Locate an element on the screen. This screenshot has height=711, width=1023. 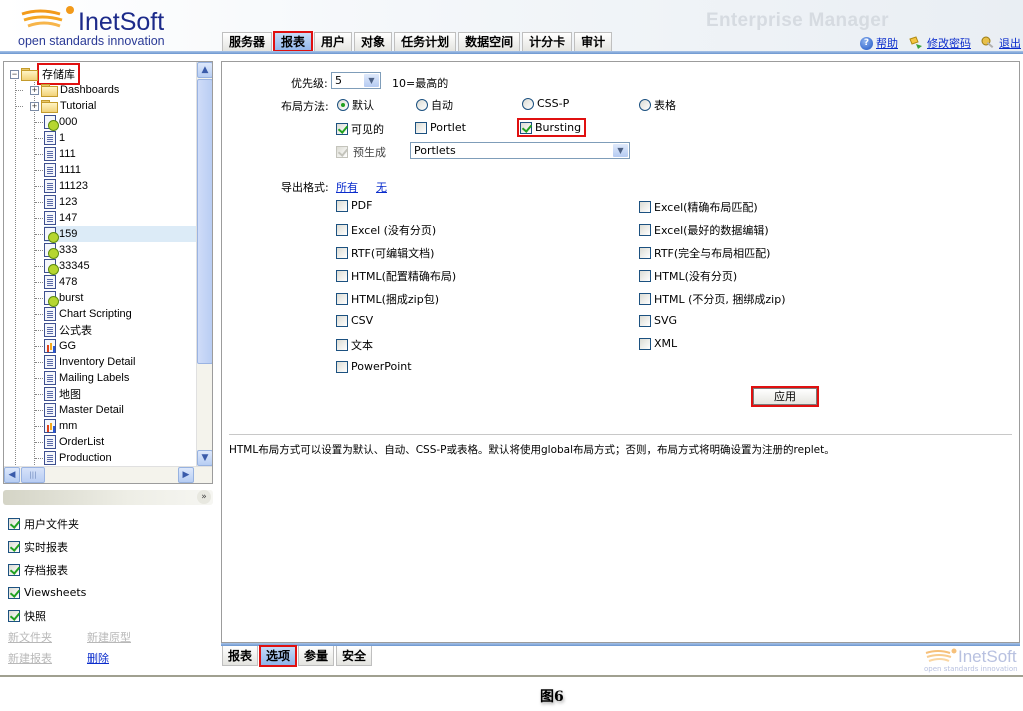
export-format-checkbox: HTML(配置精确布局) is located at coordinates (396, 276).